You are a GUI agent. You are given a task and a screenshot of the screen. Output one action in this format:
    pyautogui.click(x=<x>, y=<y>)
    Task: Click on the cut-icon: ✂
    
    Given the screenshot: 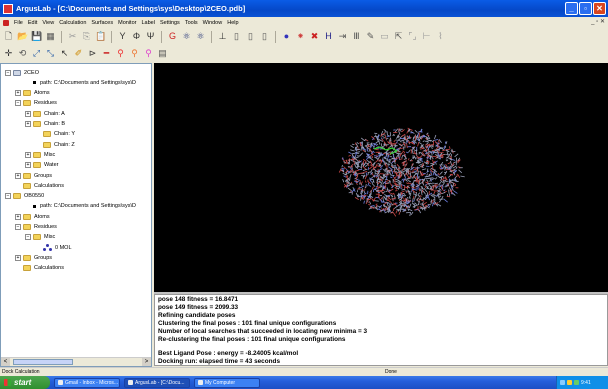 What is the action you would take?
    pyautogui.click(x=72, y=36)
    